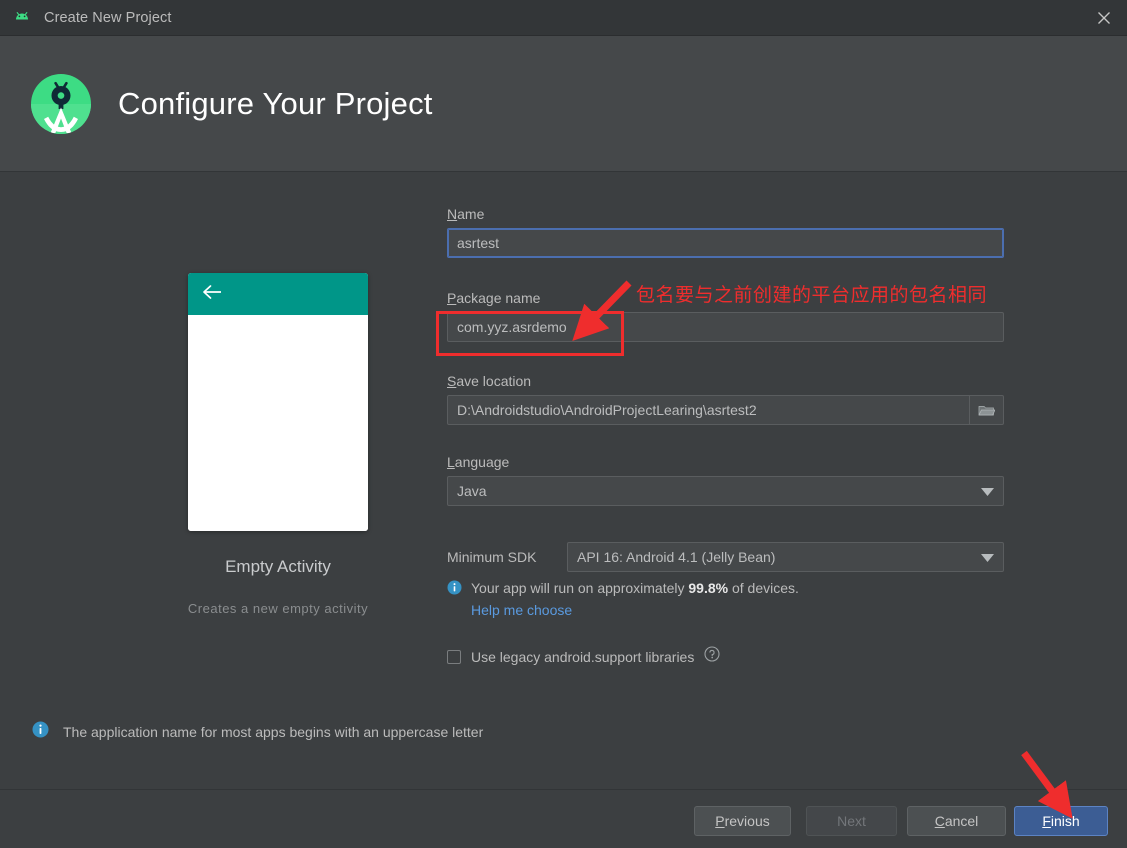 This screenshot has width=1127, height=848. What do you see at coordinates (452, 214) in the screenshot?
I see `name-label-mnemonic: N` at bounding box center [452, 214].